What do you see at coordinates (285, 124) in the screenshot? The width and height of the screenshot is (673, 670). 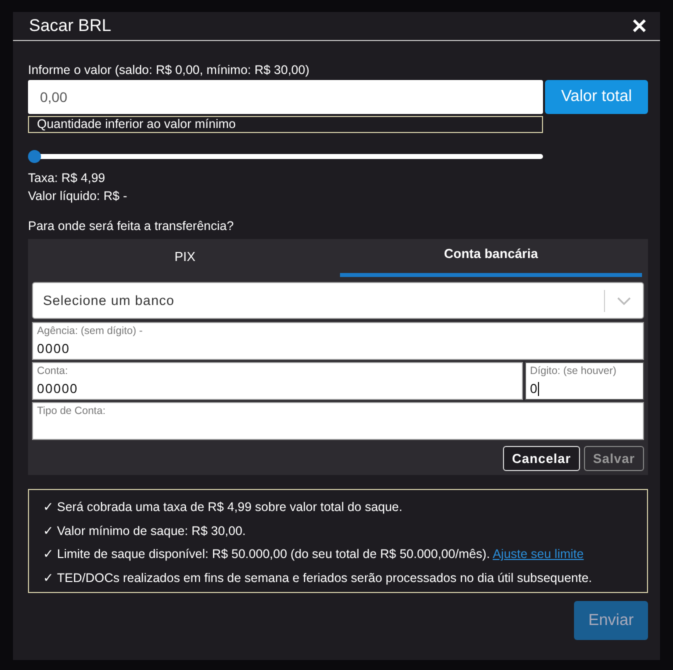 I see `error-message: Quantidade inferior ao valor mínimo` at bounding box center [285, 124].